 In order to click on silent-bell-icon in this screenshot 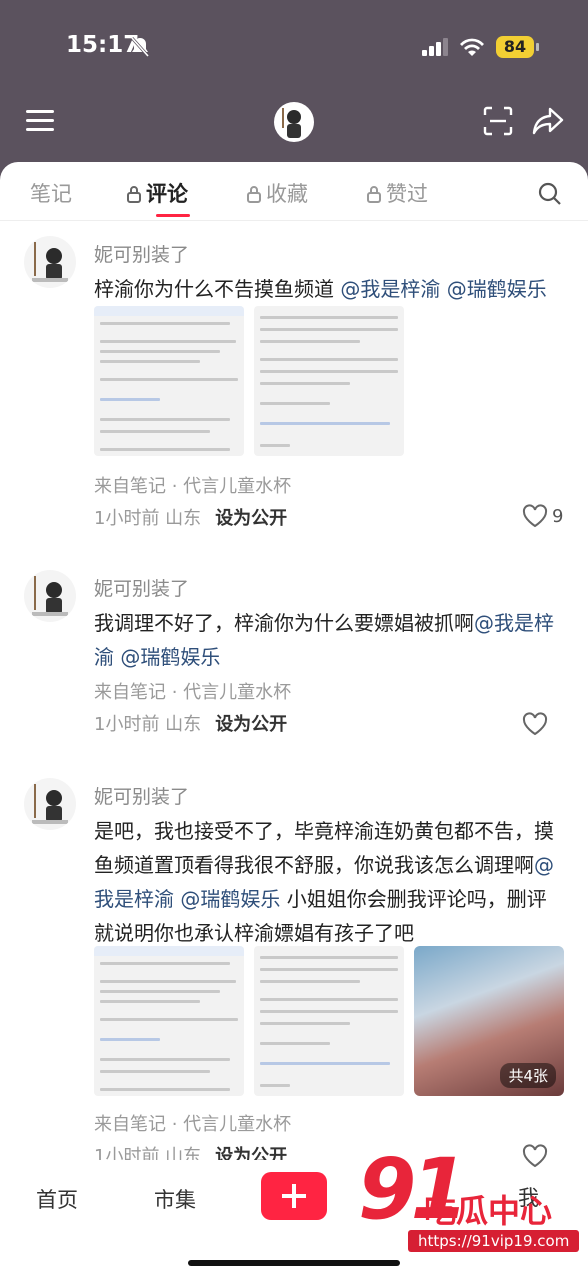, I will do `click(140, 49)`.